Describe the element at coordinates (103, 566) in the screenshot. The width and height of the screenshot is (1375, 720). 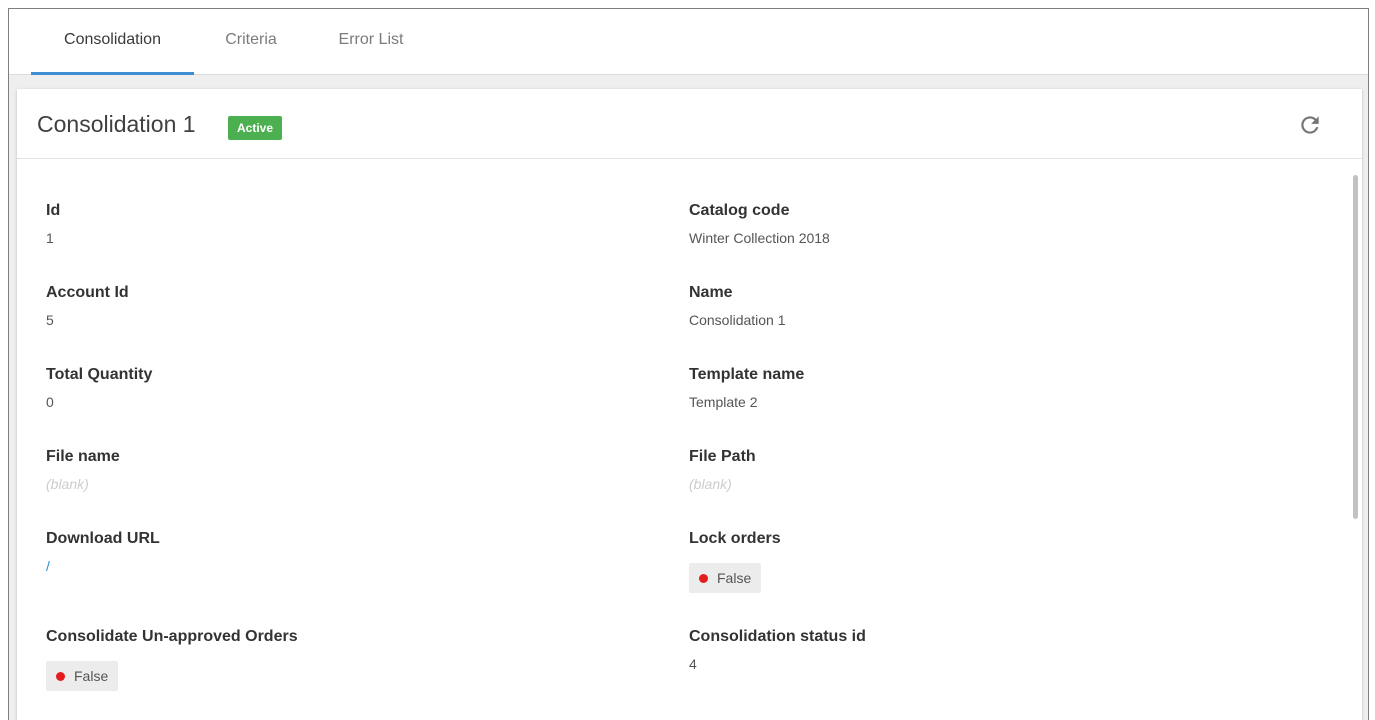
I see `download-url-link: /` at that location.